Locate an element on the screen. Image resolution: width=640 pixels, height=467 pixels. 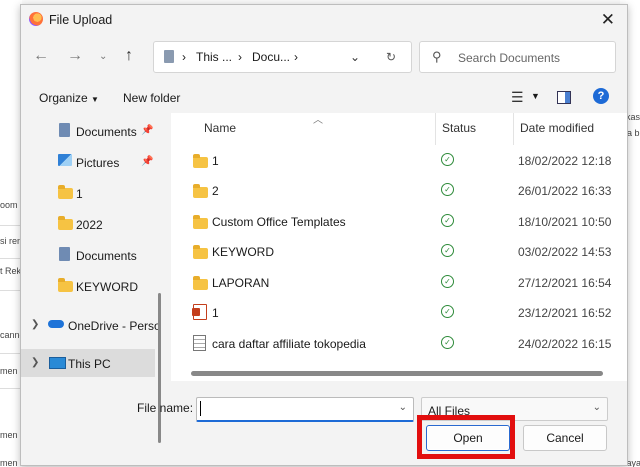
file-name: LAPORAN is located at coordinates (241, 283).